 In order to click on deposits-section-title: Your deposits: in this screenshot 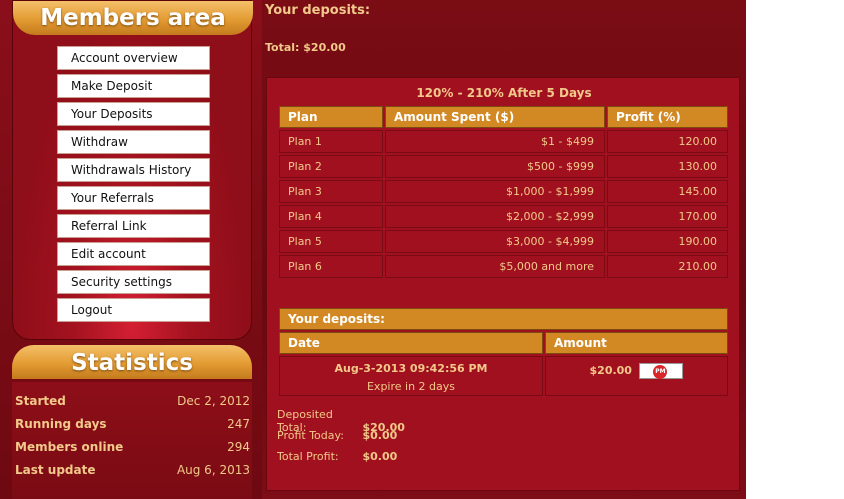, I will do `click(503, 319)`.